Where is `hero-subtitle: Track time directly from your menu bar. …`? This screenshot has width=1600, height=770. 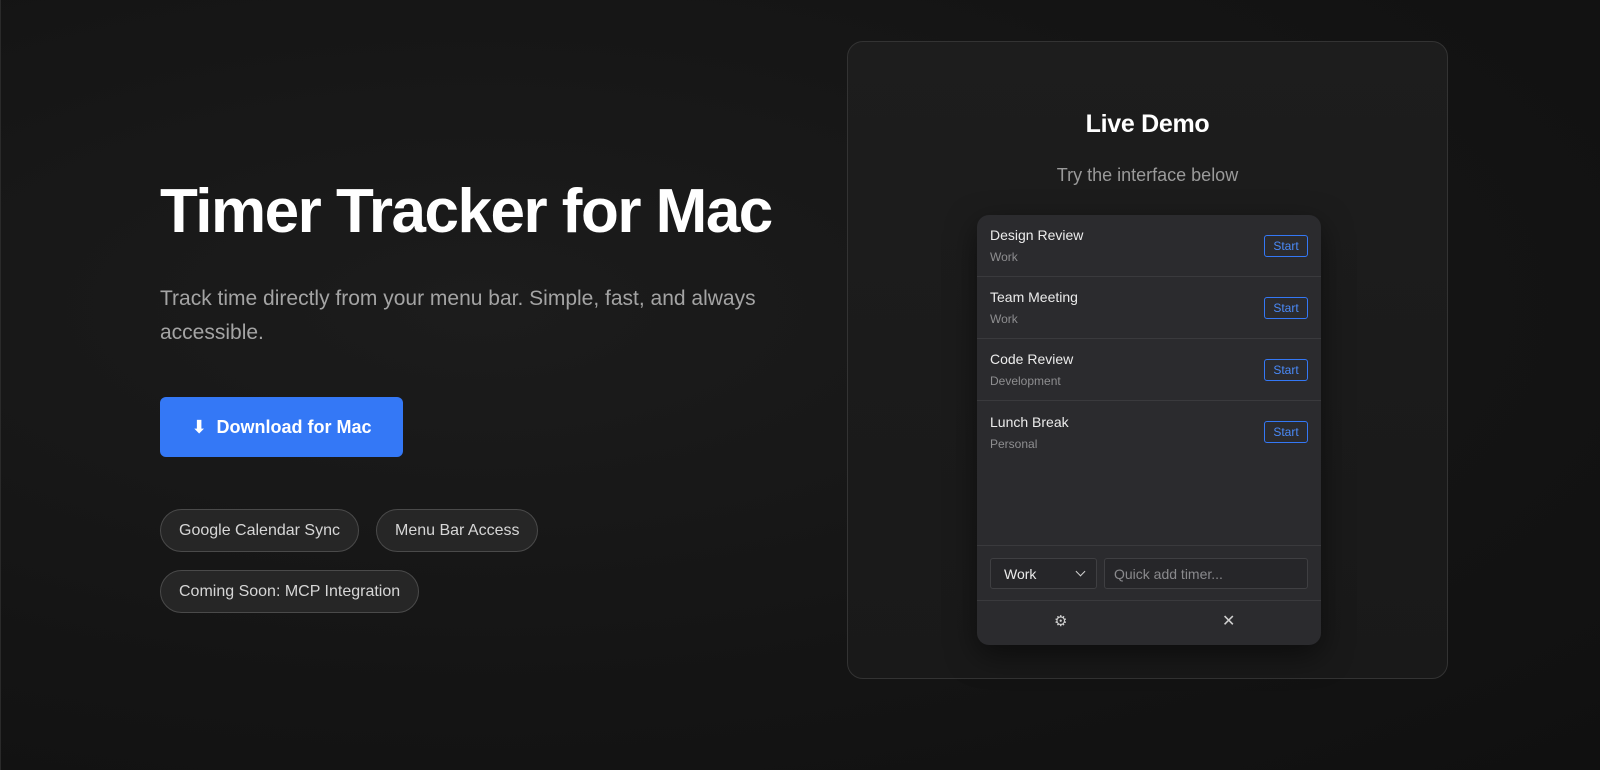
hero-subtitle: Track time directly from your menu bar. … is located at coordinates (458, 316).